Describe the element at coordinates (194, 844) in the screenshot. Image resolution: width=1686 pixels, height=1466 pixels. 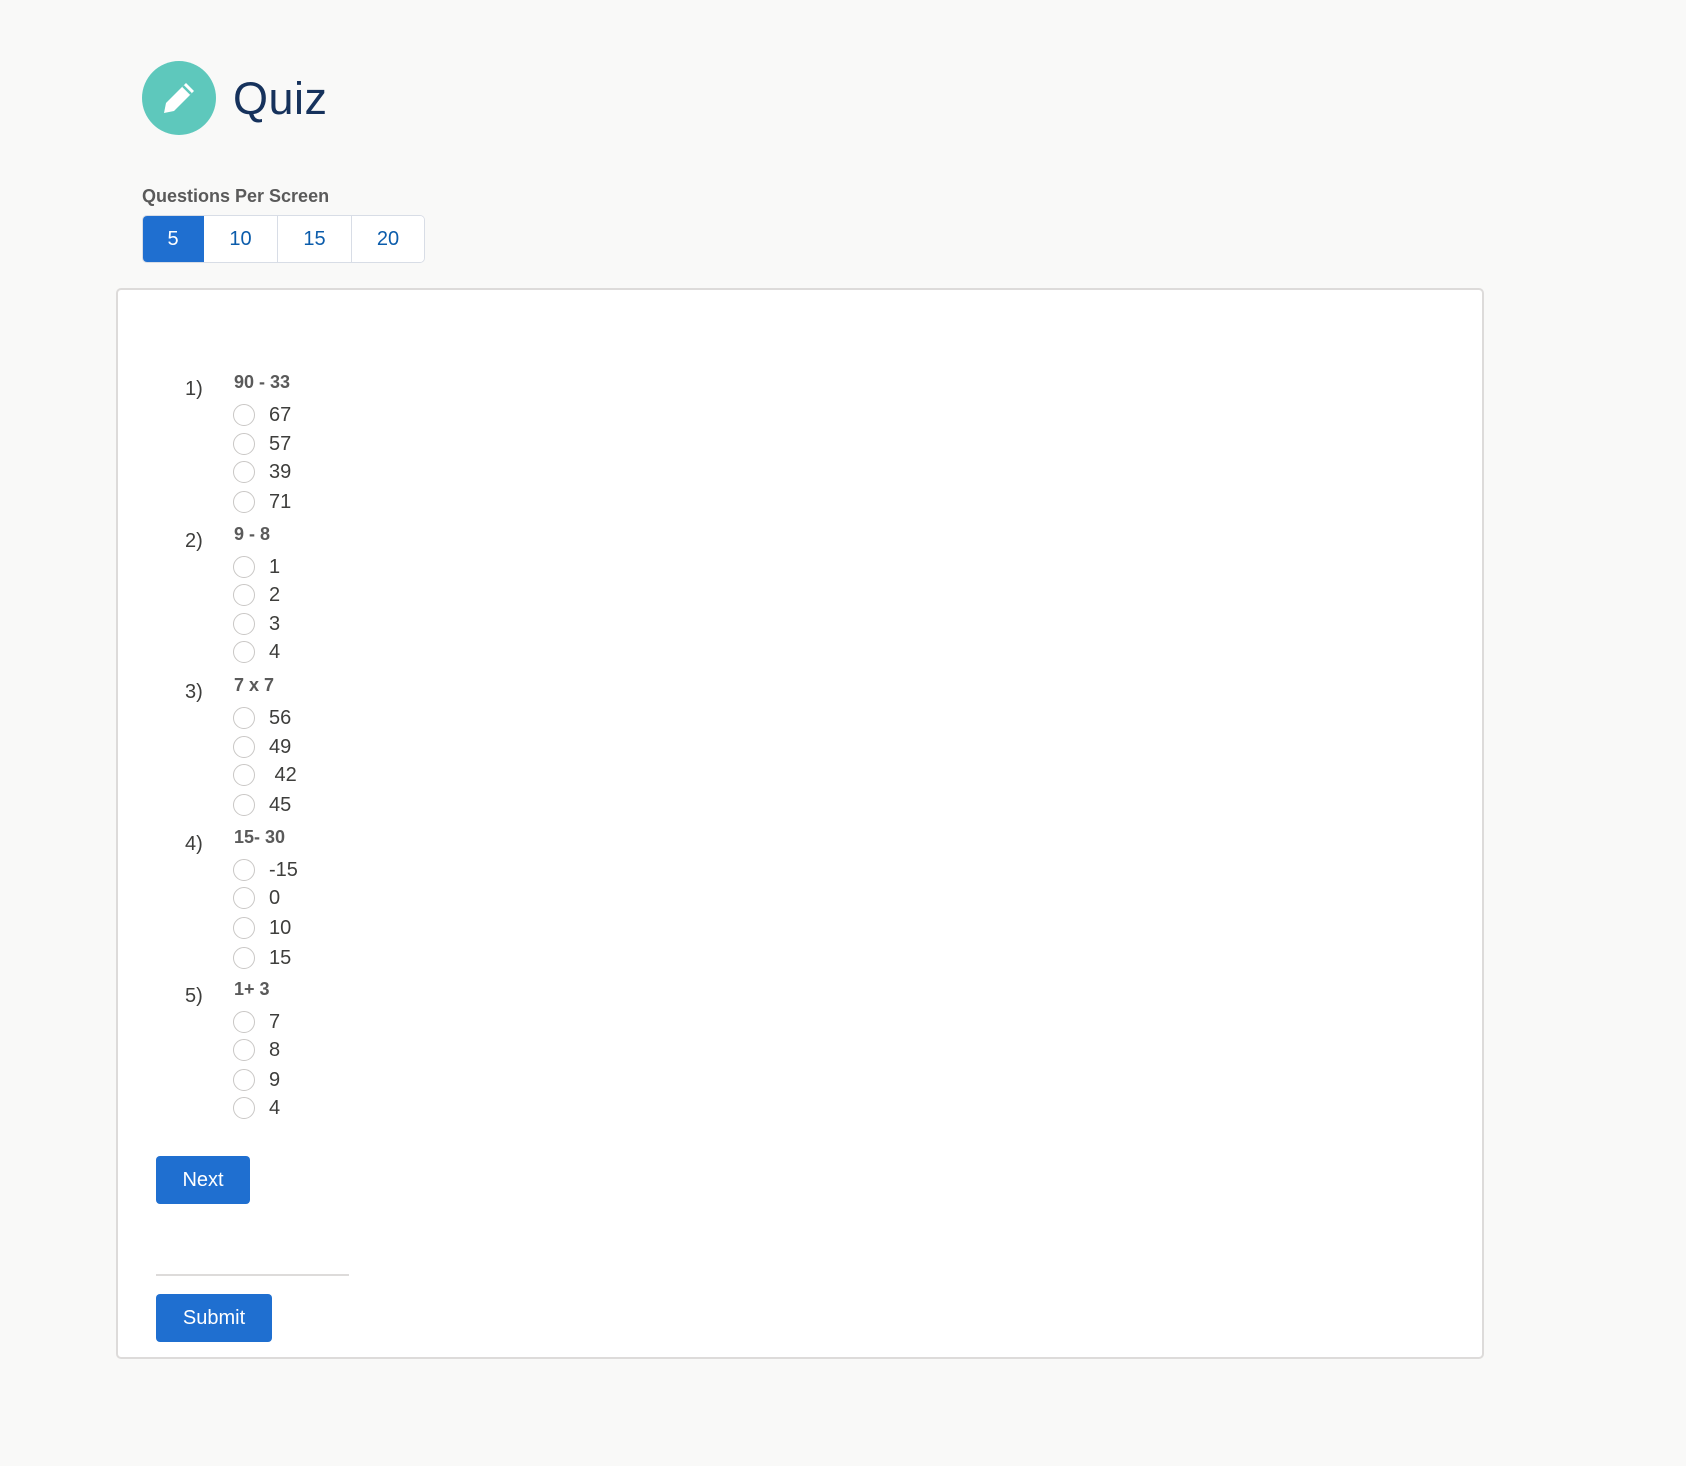
I see `question-number: 4)` at that location.